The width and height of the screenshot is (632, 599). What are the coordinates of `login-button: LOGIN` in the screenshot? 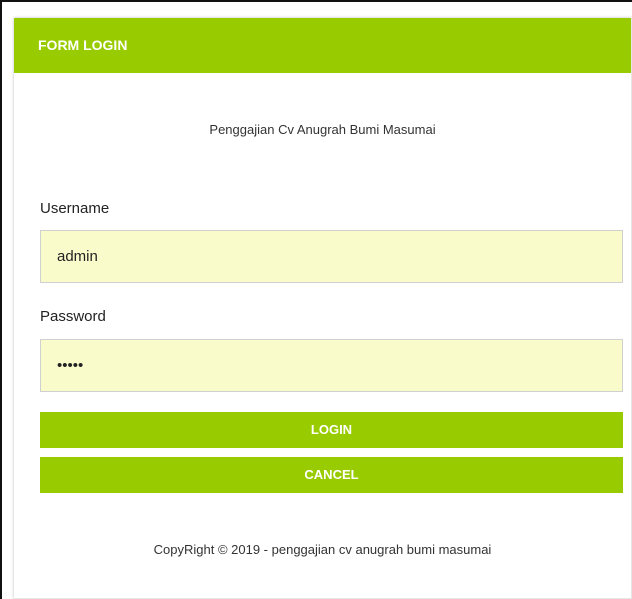 It's located at (331, 430).